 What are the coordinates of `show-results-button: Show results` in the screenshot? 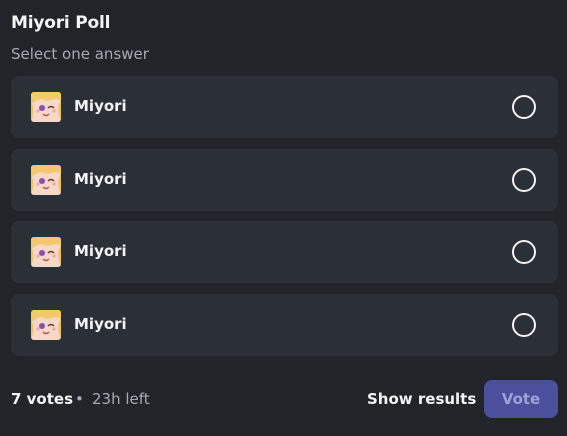 It's located at (421, 399).